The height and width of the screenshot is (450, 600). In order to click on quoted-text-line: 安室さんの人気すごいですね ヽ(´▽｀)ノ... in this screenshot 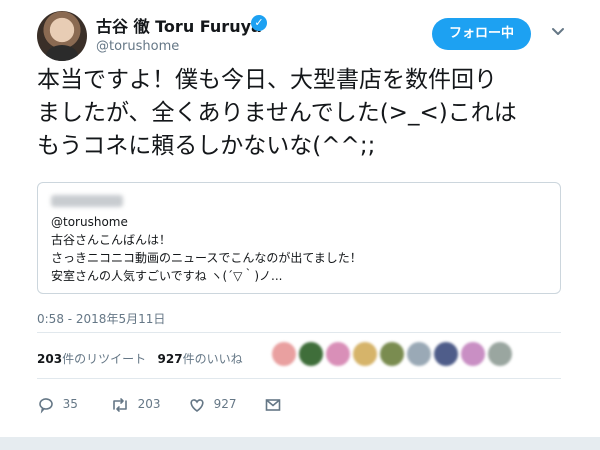, I will do `click(167, 276)`.